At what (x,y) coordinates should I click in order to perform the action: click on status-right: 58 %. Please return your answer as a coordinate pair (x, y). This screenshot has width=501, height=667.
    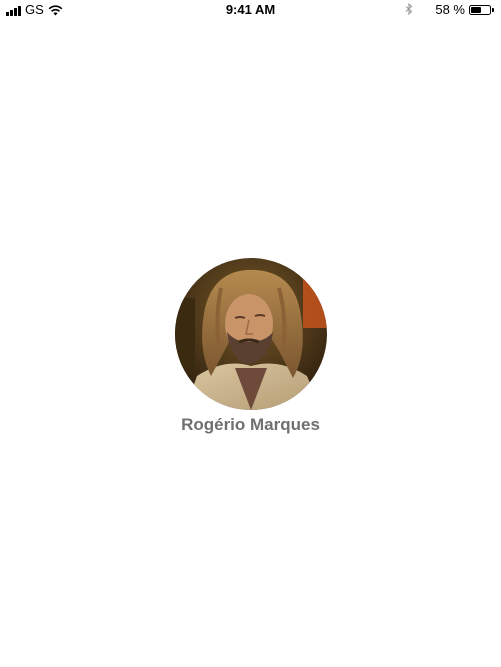
    Looking at the image, I should click on (449, 10).